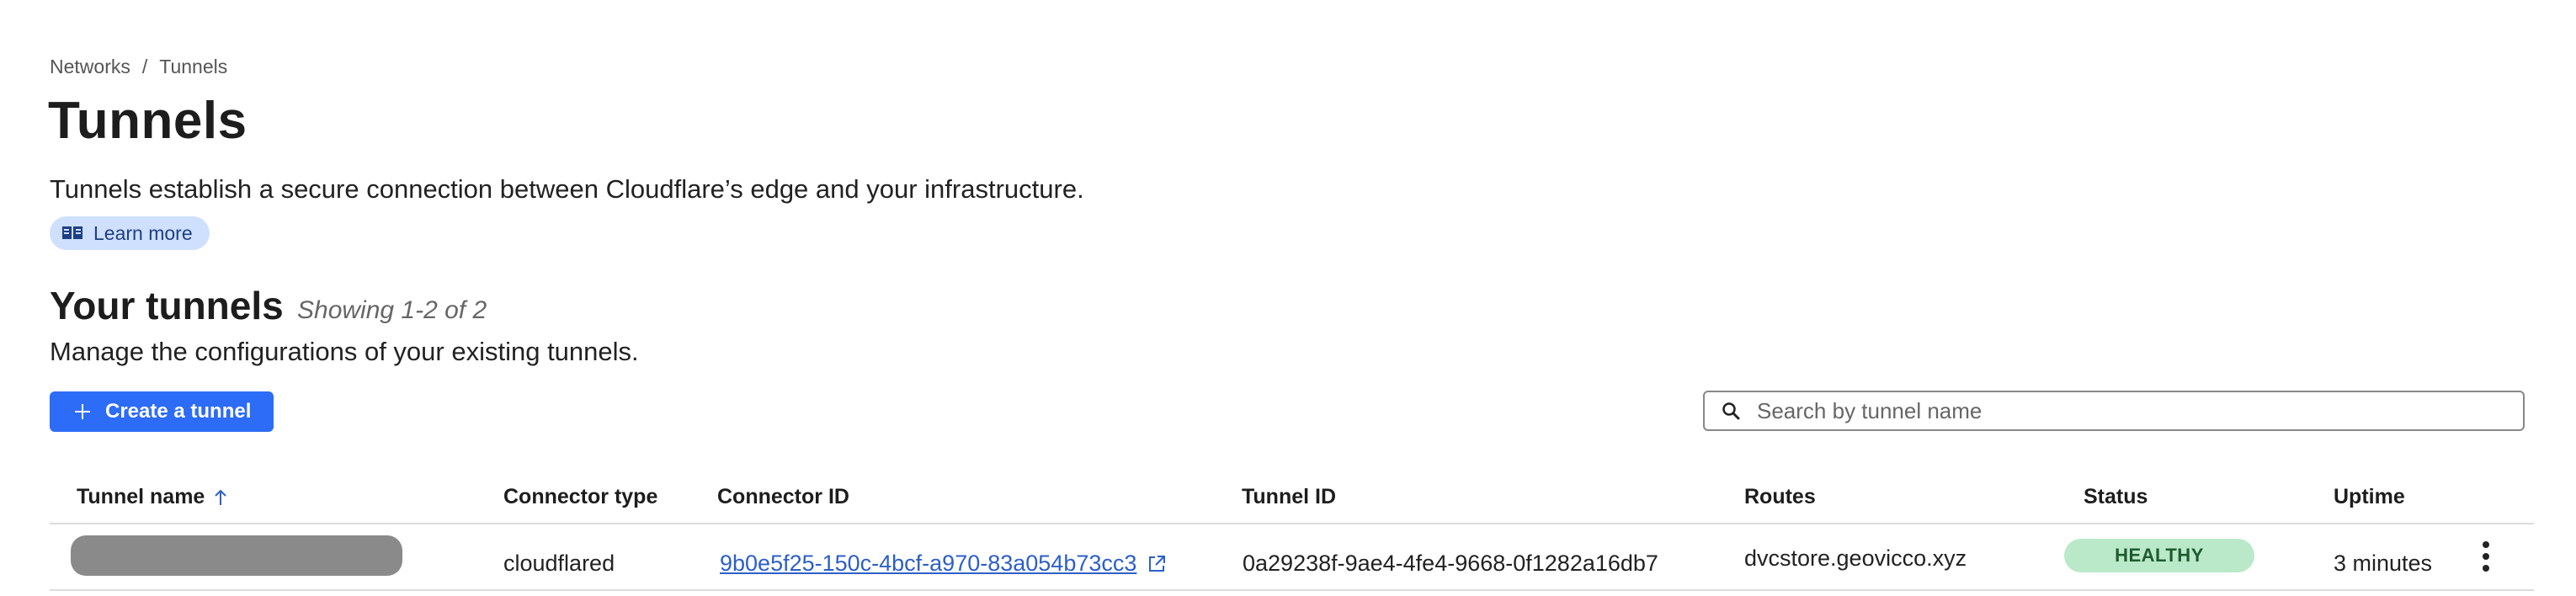  Describe the element at coordinates (1157, 564) in the screenshot. I see `external-link-icon` at that location.